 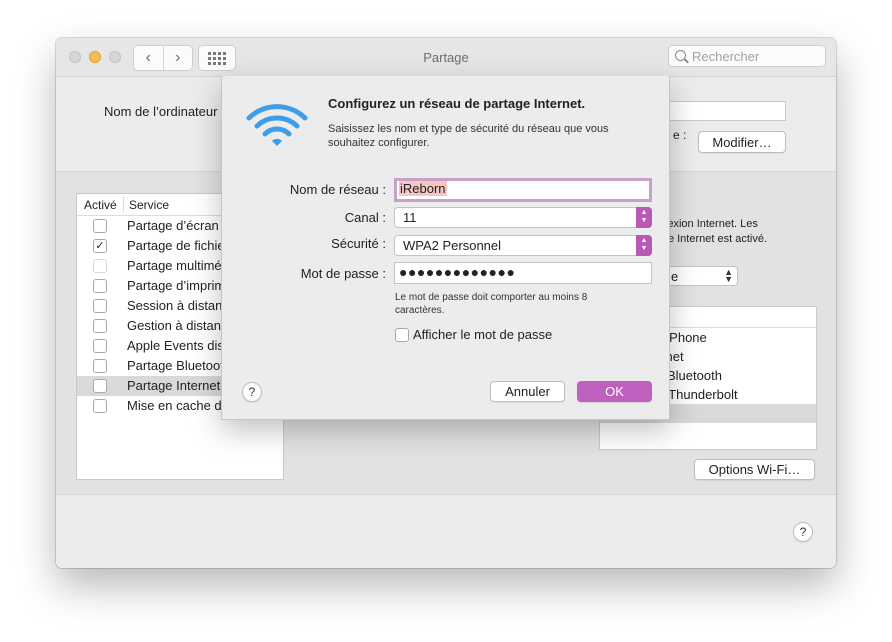 I want to click on help-button: ?, so click(x=803, y=532).